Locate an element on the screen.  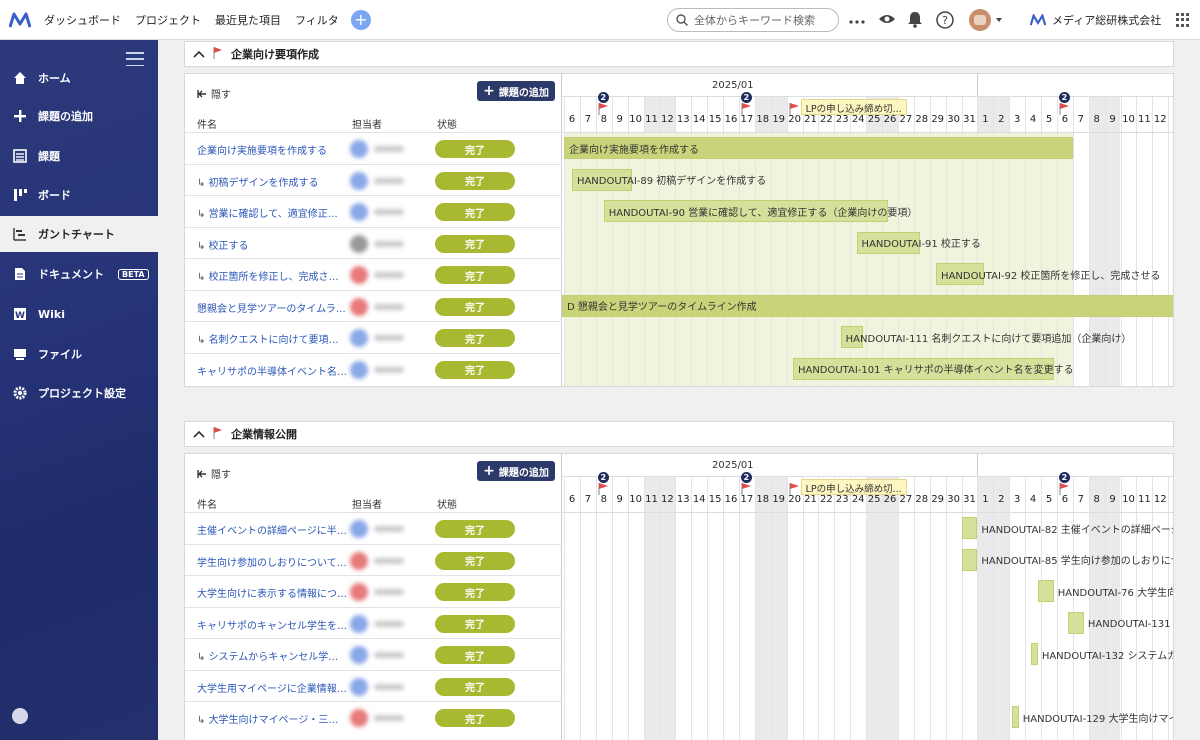
more-icon is located at coordinates (857, 20).